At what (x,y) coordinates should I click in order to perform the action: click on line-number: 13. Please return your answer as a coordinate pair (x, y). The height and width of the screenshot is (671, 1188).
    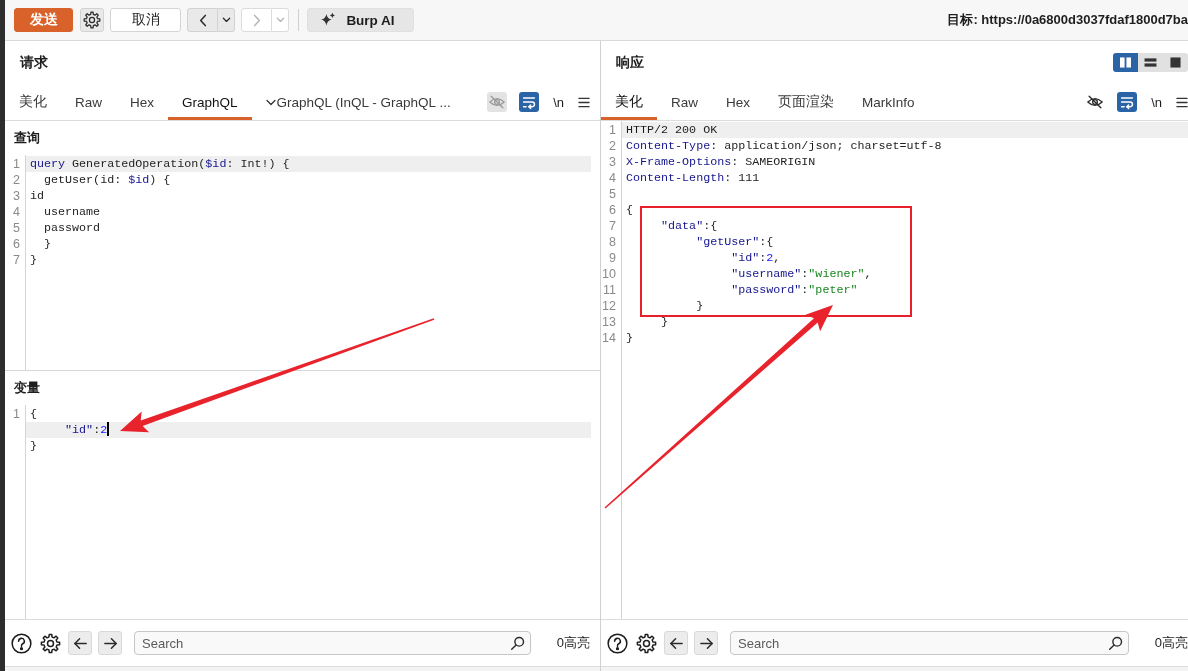
    Looking at the image, I should click on (609, 322).